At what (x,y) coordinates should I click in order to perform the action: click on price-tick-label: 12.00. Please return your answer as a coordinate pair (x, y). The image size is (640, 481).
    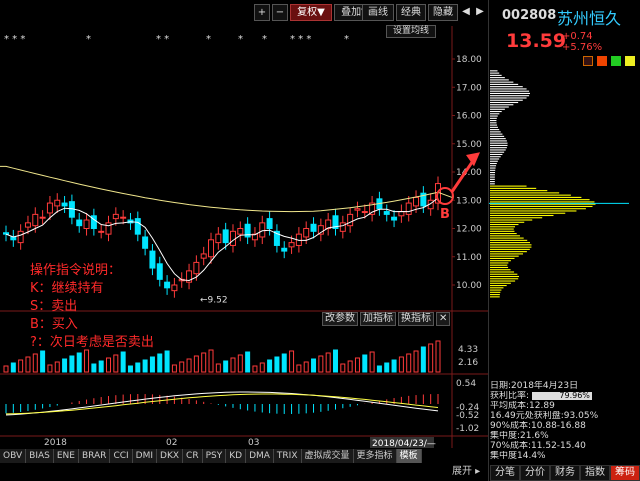
    Looking at the image, I should click on (469, 230).